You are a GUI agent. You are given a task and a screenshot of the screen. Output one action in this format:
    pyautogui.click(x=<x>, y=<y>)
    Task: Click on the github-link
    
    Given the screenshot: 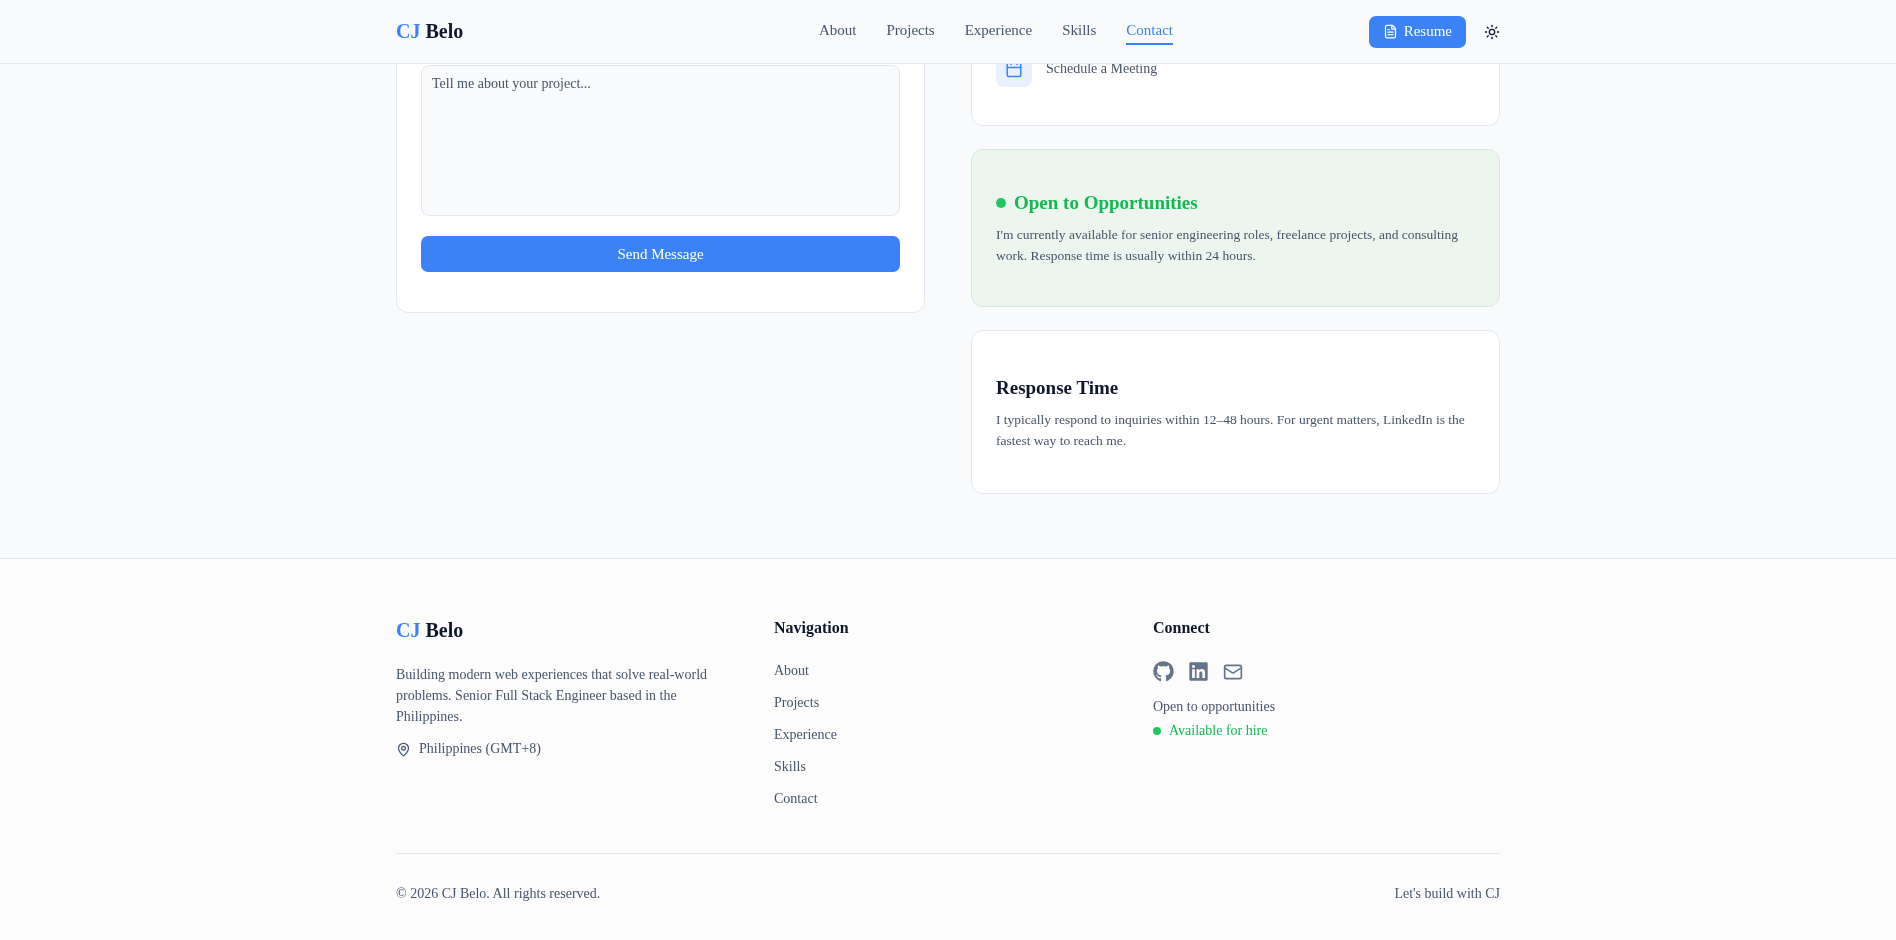 What is the action you would take?
    pyautogui.click(x=1163, y=671)
    